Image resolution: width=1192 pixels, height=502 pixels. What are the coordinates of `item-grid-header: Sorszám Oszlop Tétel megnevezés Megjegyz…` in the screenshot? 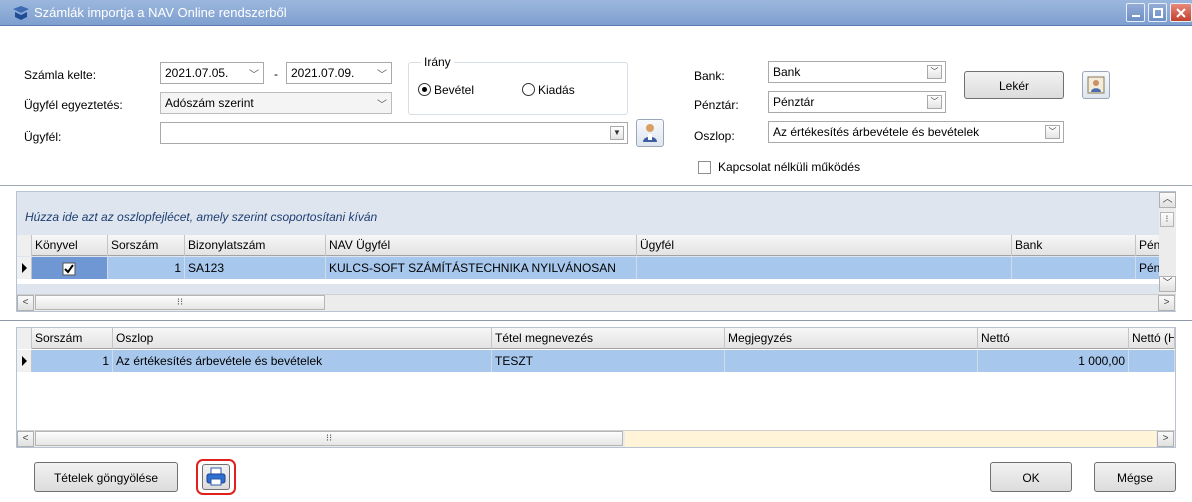 It's located at (596, 338).